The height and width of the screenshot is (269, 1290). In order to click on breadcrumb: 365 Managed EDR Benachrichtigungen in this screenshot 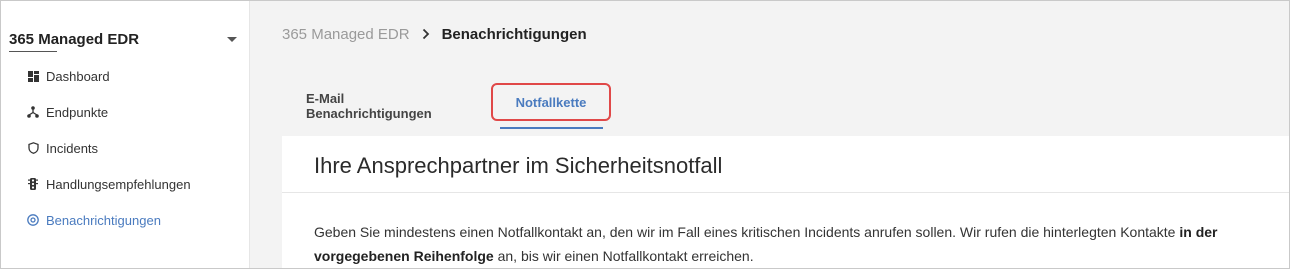, I will do `click(434, 34)`.